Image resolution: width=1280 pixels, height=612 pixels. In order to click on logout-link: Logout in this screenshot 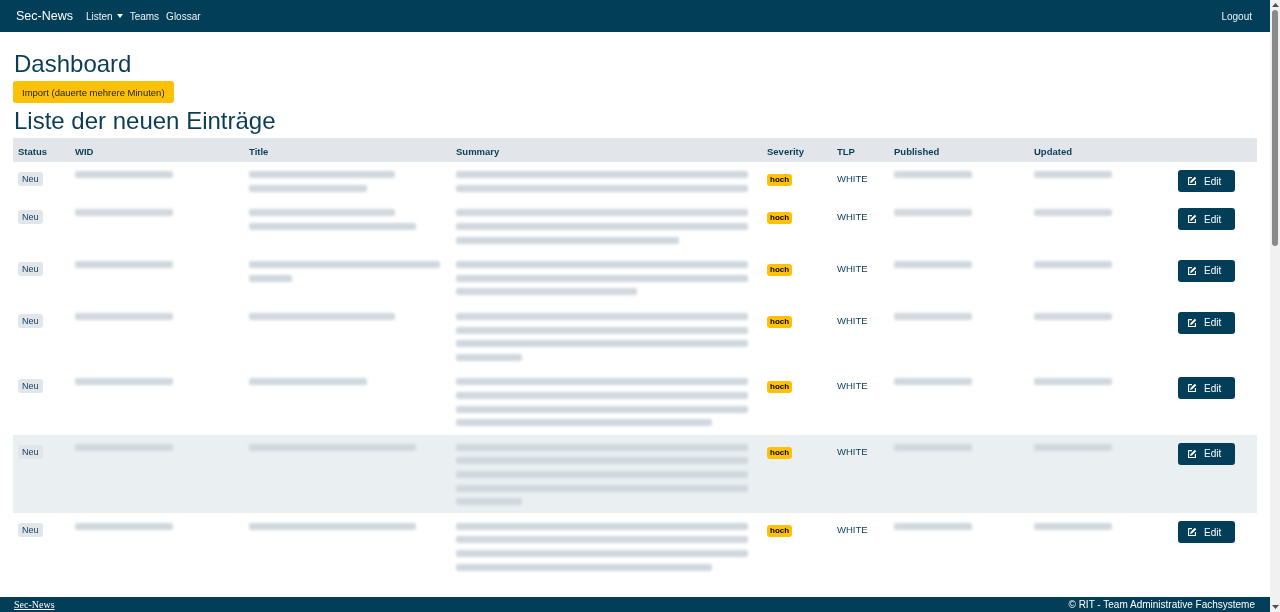, I will do `click(1236, 16)`.